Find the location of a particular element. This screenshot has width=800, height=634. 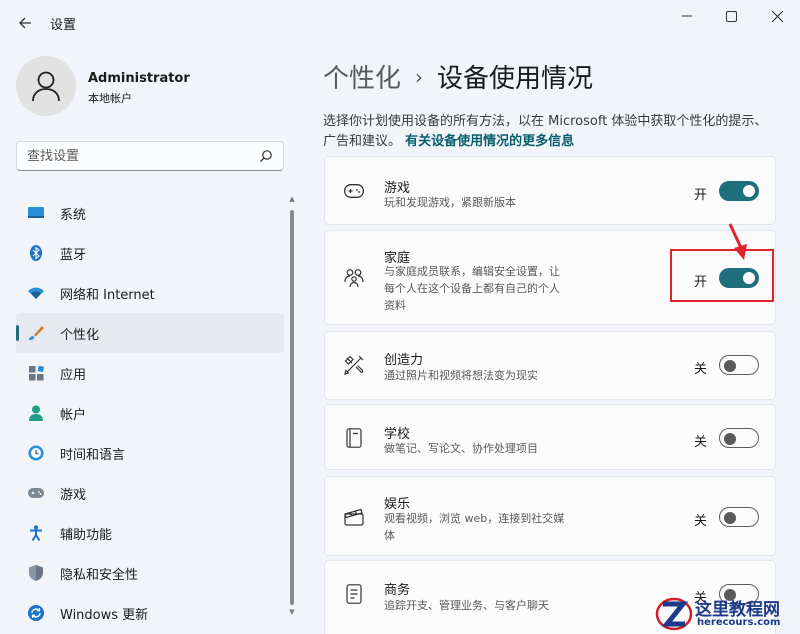

arrow-left-icon is located at coordinates (25, 23).